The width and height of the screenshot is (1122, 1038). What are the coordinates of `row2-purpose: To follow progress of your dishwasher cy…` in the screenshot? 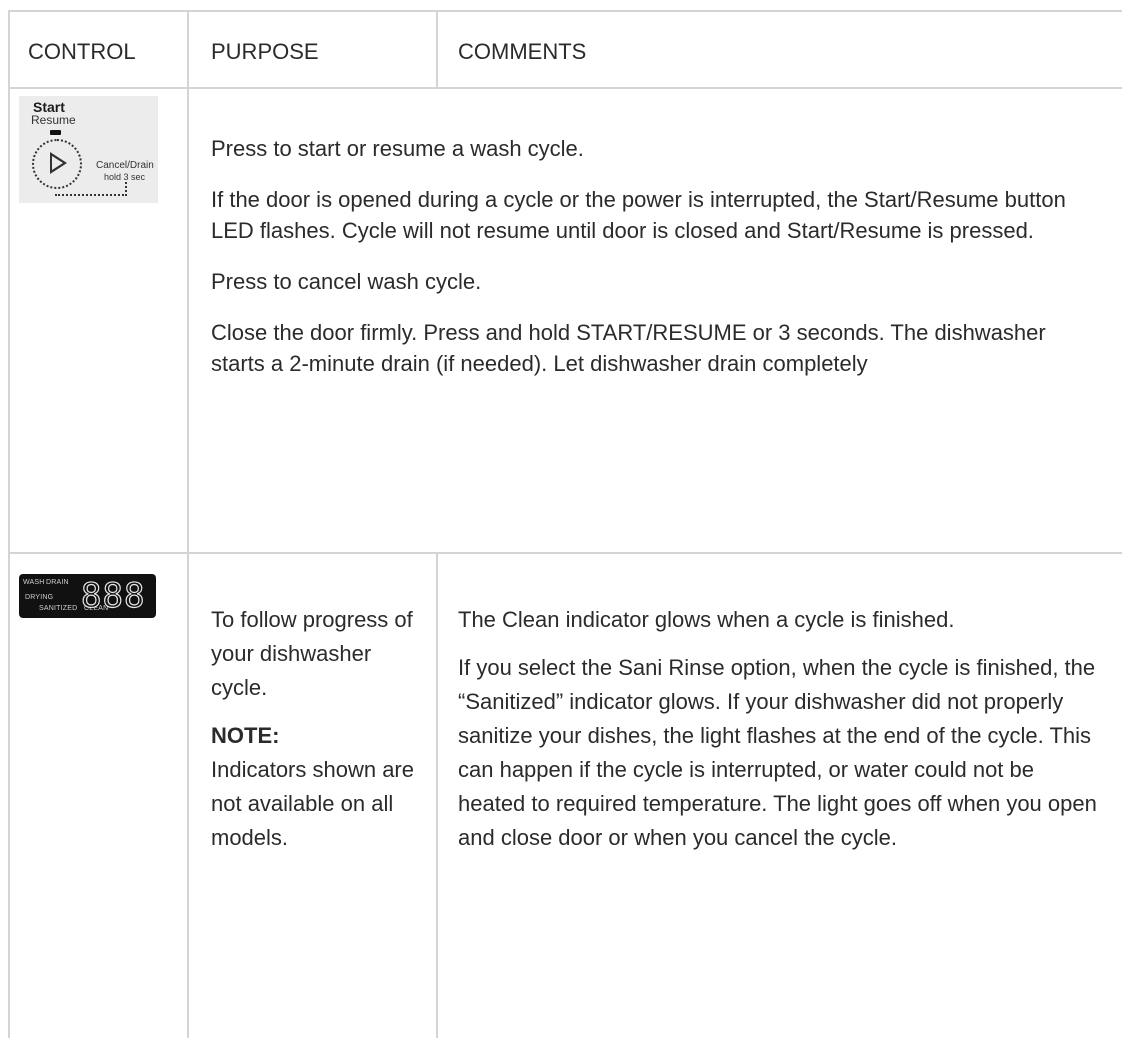 It's located at (317, 729).